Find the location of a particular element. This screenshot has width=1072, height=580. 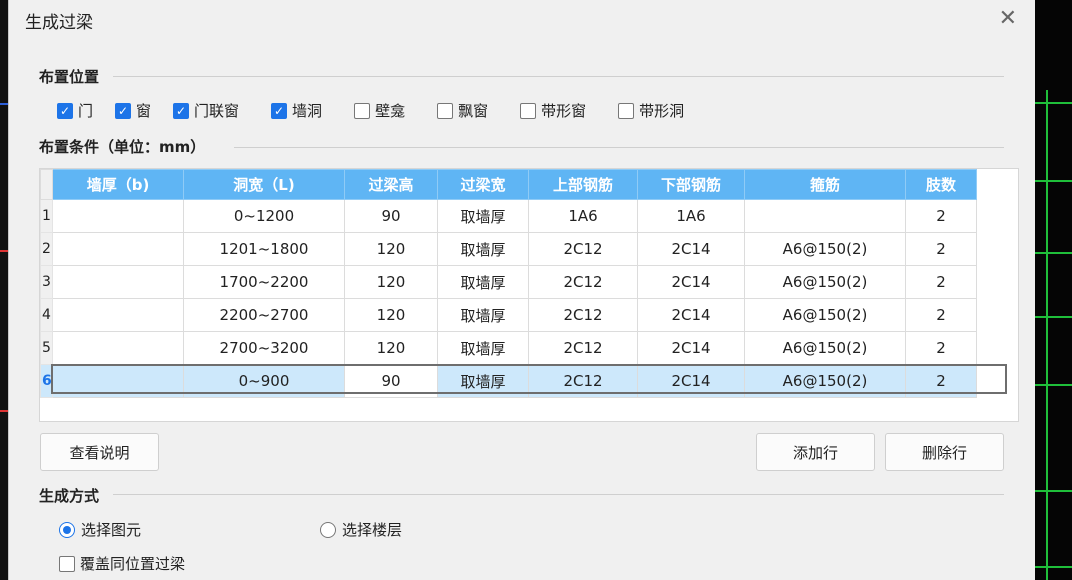

table-row: 5 2700~3200 120 取墙厚 2C12 2C14 A6@150(2) 2 is located at coordinates (508, 348).